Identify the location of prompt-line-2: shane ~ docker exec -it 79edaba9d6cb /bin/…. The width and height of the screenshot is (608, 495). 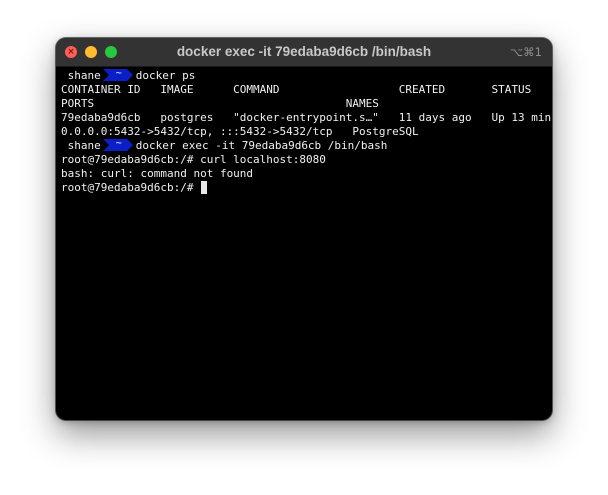
(304, 145).